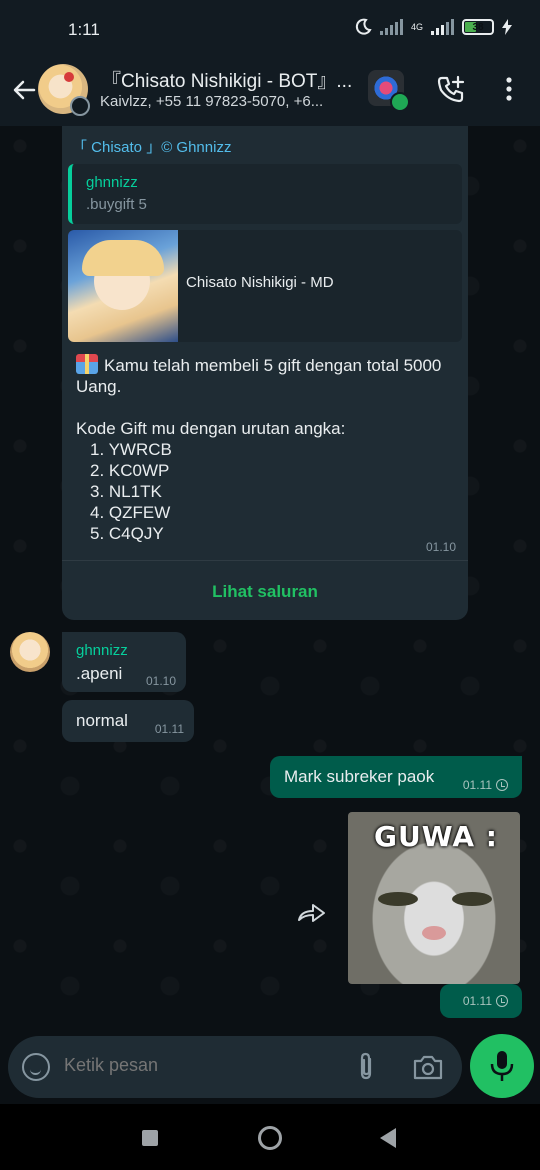 Image resolution: width=540 pixels, height=1170 pixels. What do you see at coordinates (507, 27) in the screenshot?
I see `charging-icon` at bounding box center [507, 27].